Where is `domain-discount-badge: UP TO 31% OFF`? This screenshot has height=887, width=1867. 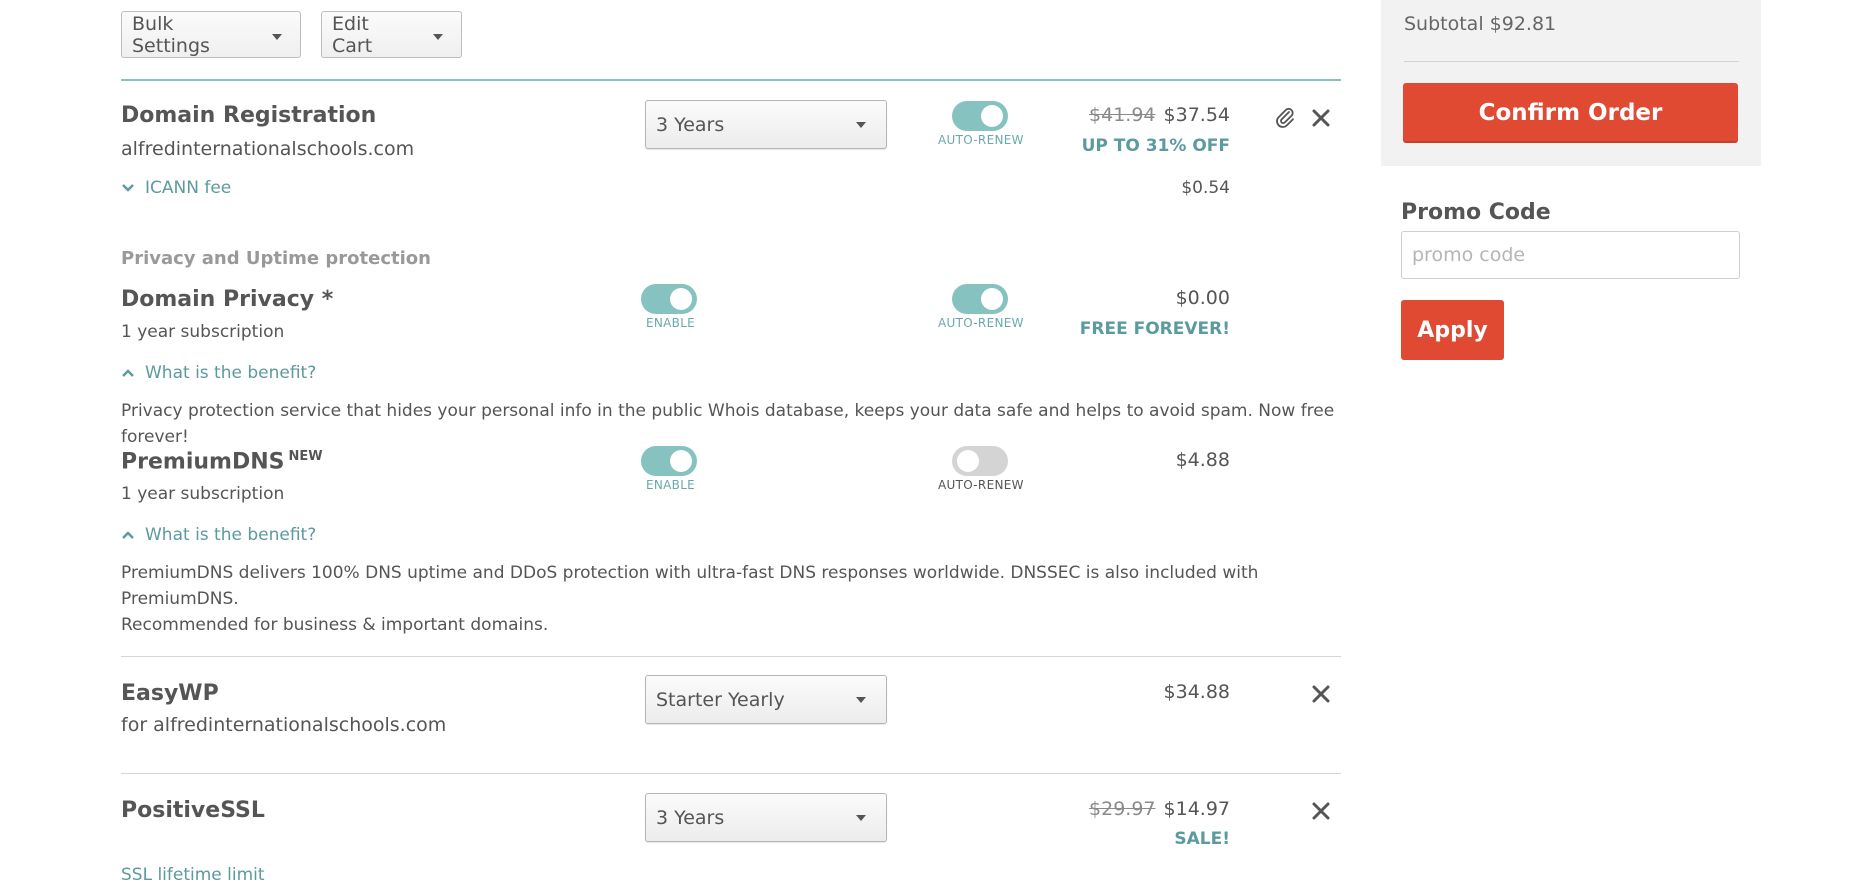
domain-discount-badge: UP TO 31% OFF is located at coordinates (1155, 146).